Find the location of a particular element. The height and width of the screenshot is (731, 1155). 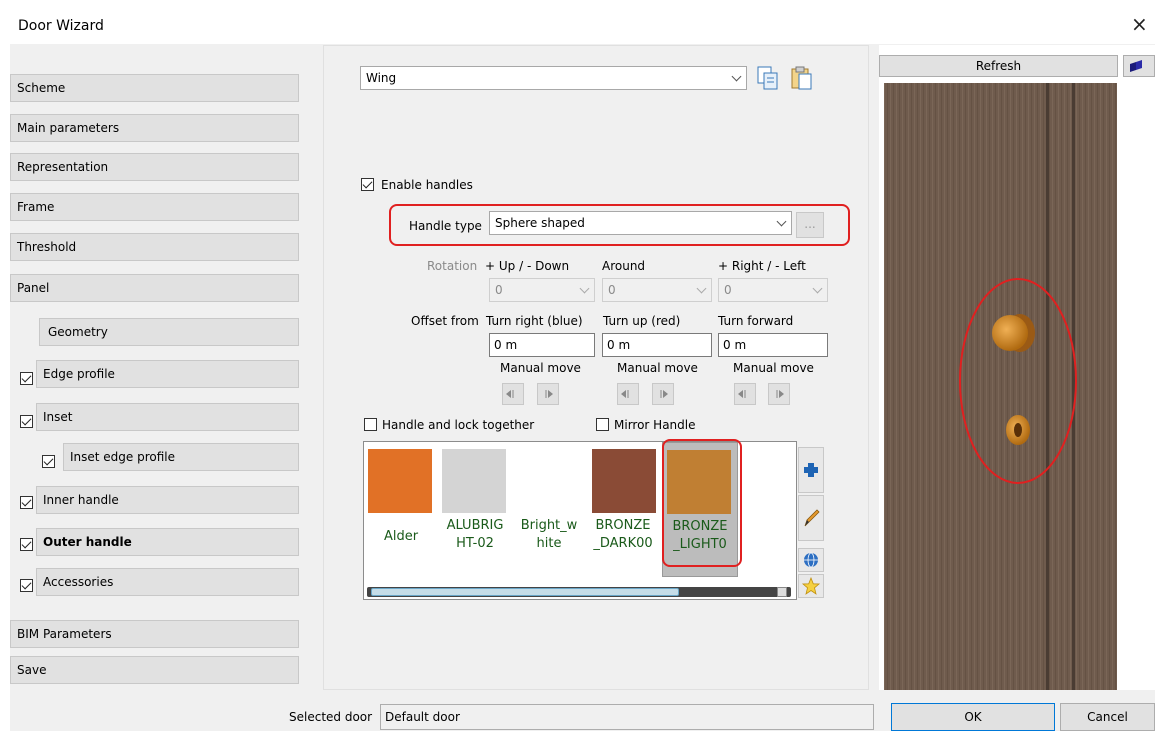

handle-type-label: Handle type is located at coordinates (445, 226).